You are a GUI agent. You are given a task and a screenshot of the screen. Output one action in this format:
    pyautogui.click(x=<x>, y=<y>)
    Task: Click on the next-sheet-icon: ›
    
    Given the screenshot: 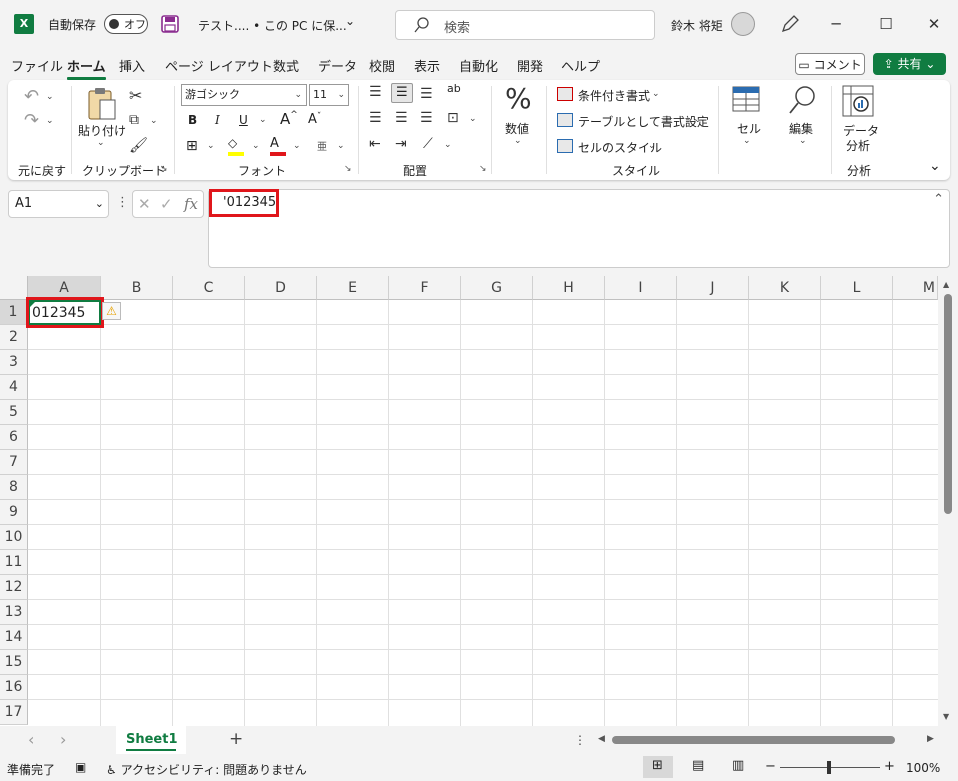 What is the action you would take?
    pyautogui.click(x=63, y=739)
    